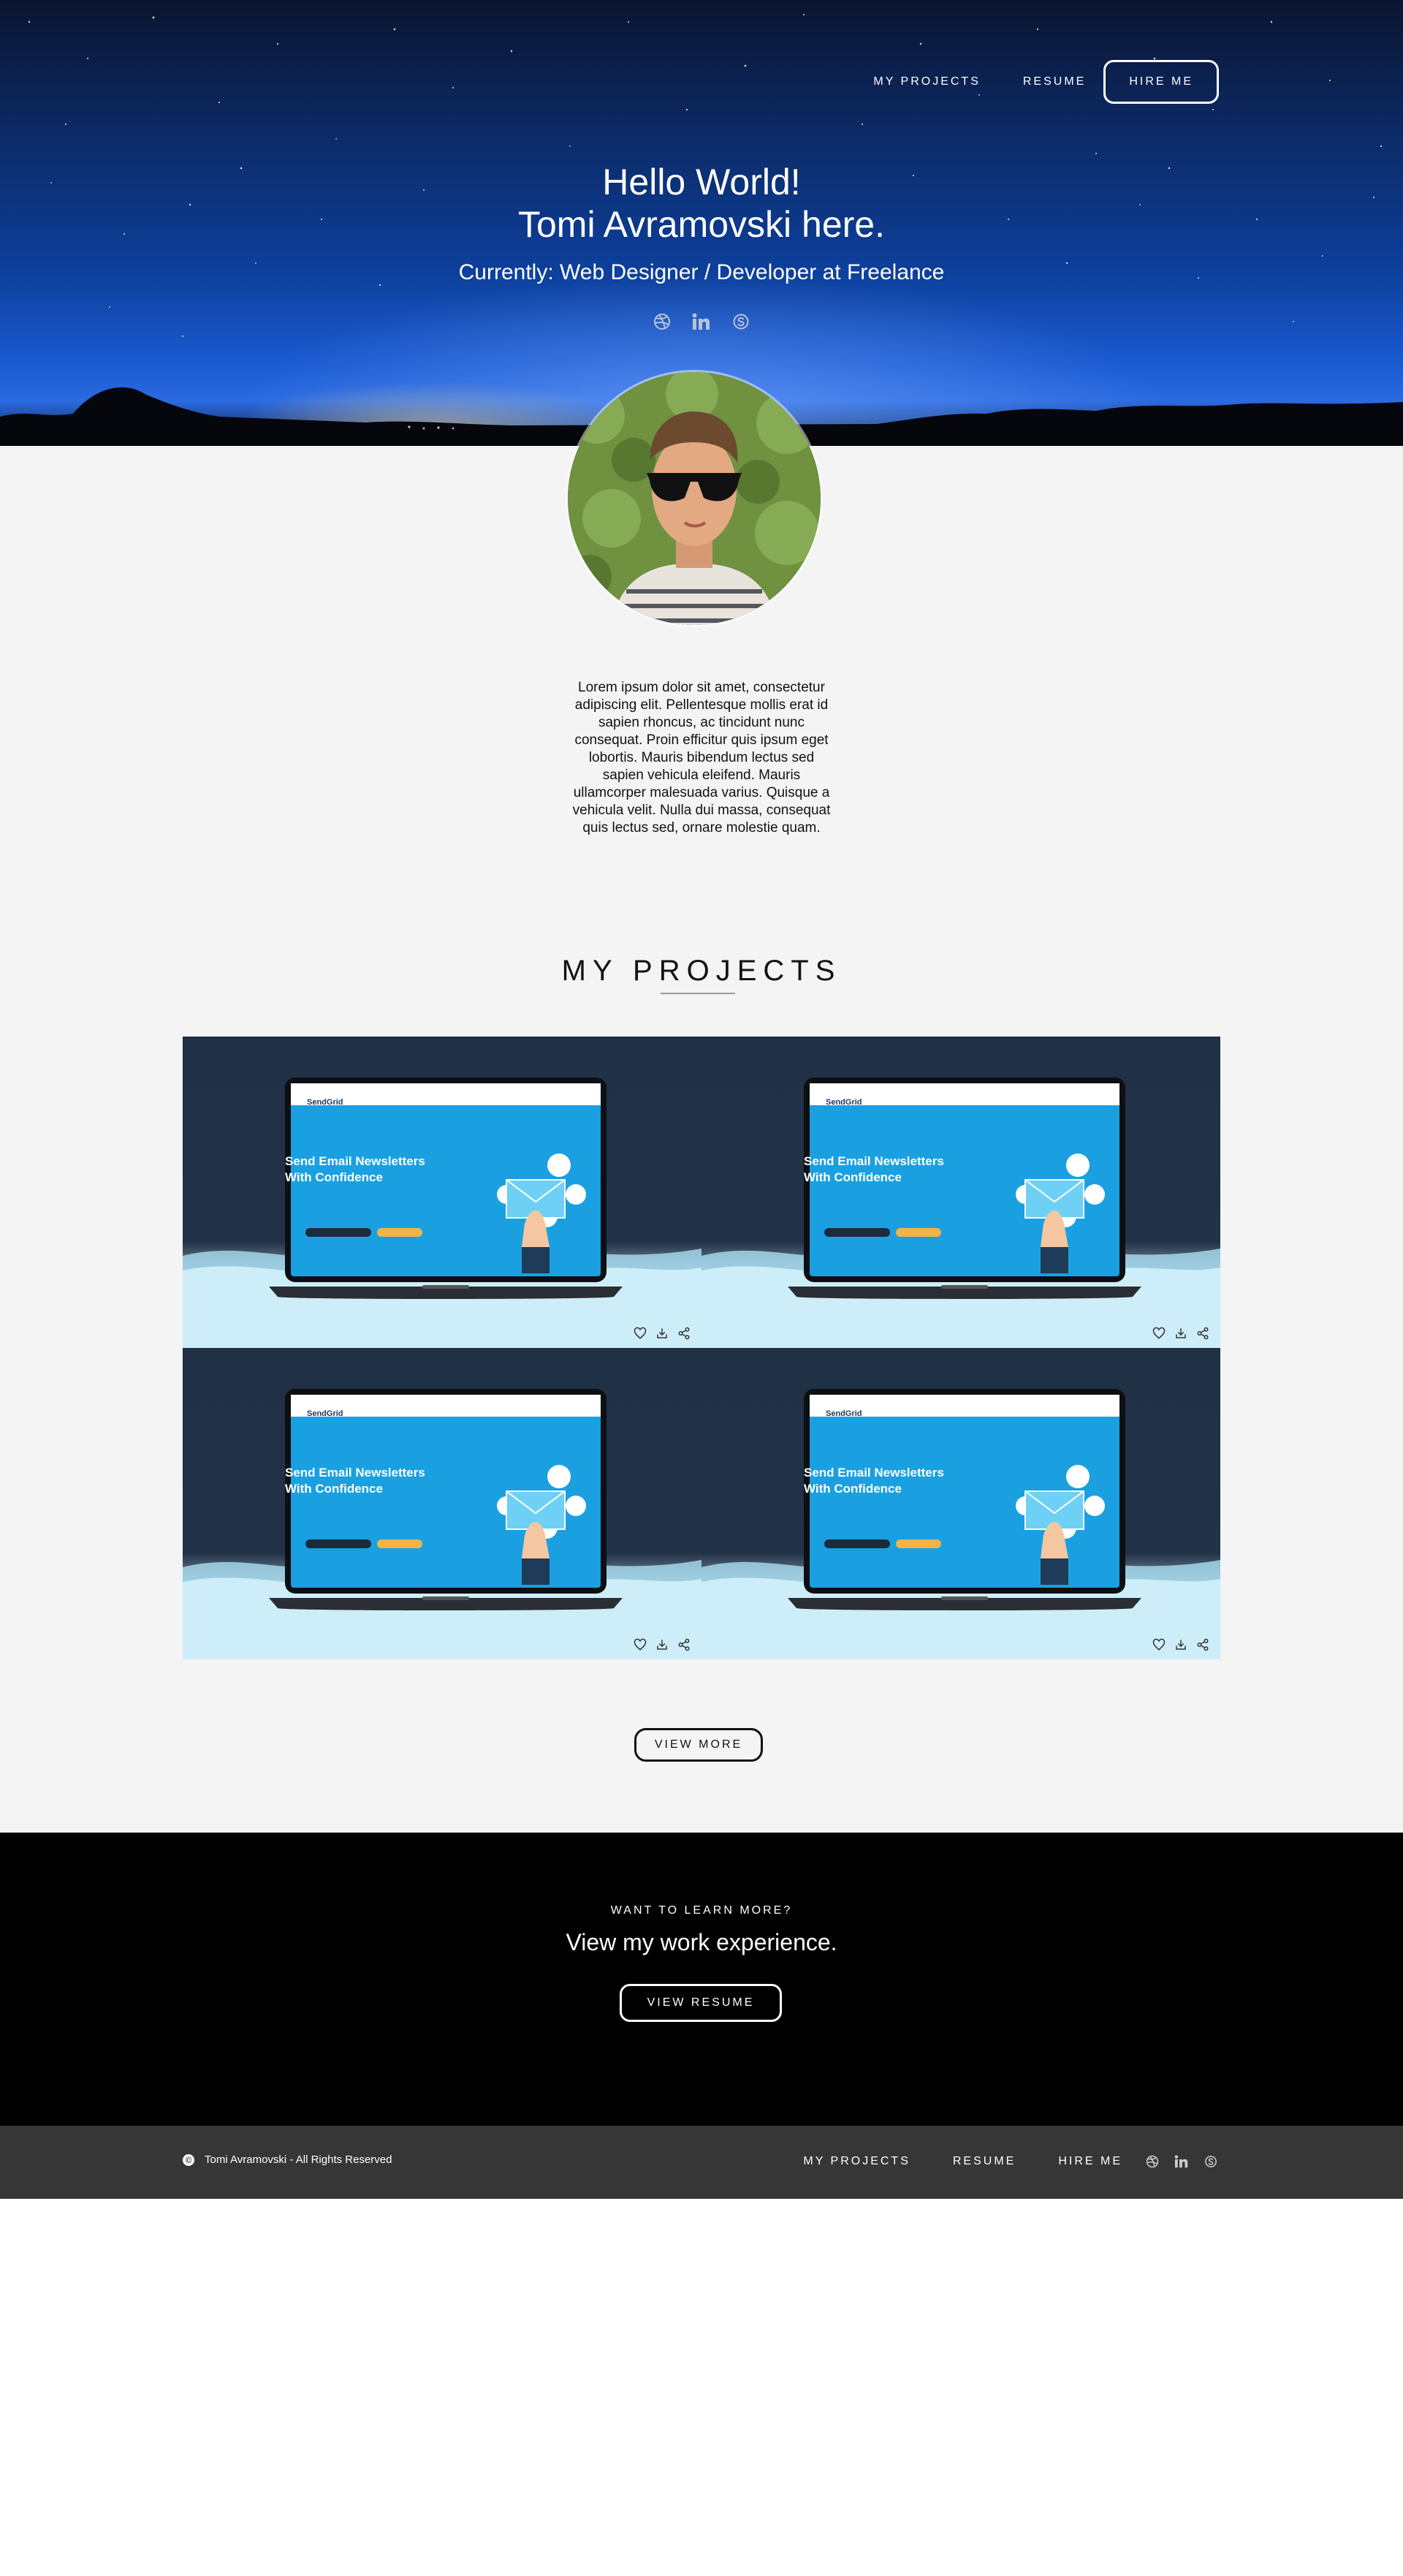 The height and width of the screenshot is (2576, 1403). What do you see at coordinates (701, 1942) in the screenshot?
I see `cta-headline: View my work experience.` at bounding box center [701, 1942].